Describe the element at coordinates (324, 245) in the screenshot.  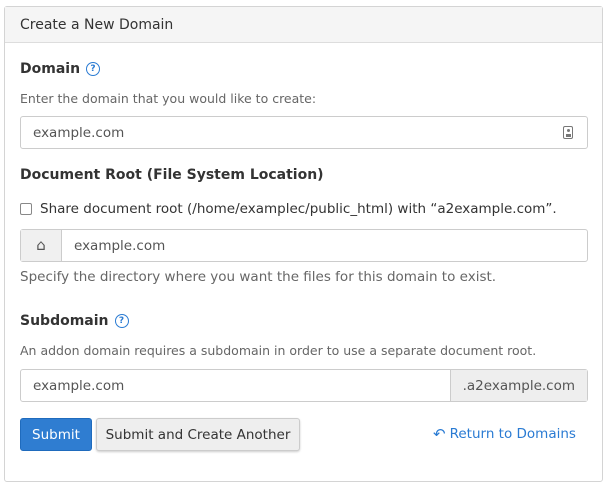
I see `document-root-input` at that location.